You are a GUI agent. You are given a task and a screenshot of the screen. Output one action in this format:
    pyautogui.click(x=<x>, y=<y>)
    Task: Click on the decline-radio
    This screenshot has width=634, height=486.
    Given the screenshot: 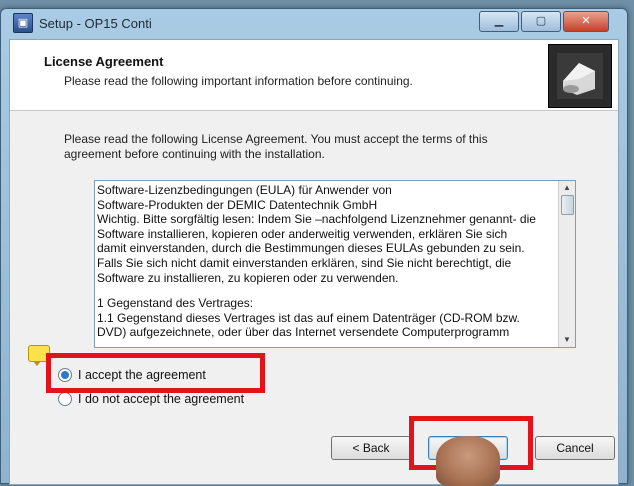 What is the action you would take?
    pyautogui.click(x=65, y=399)
    